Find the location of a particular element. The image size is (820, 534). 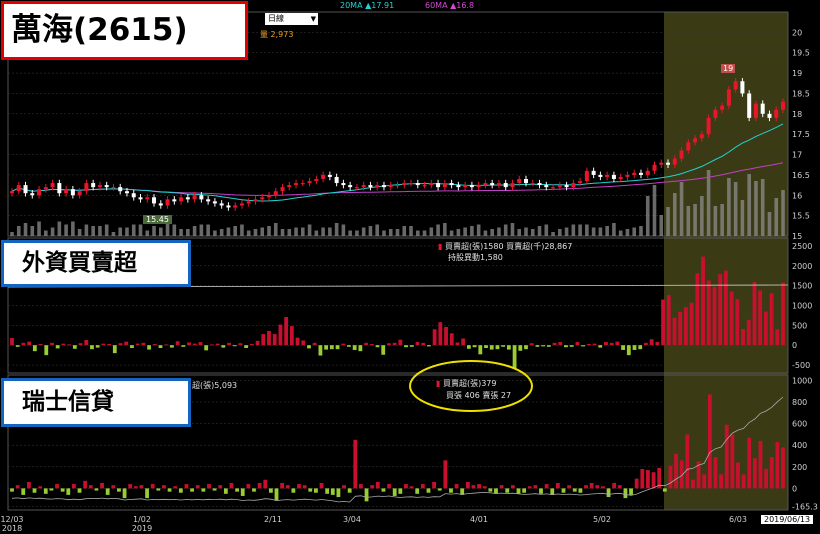

foreign-tick-label: 2500 is located at coordinates (802, 246).